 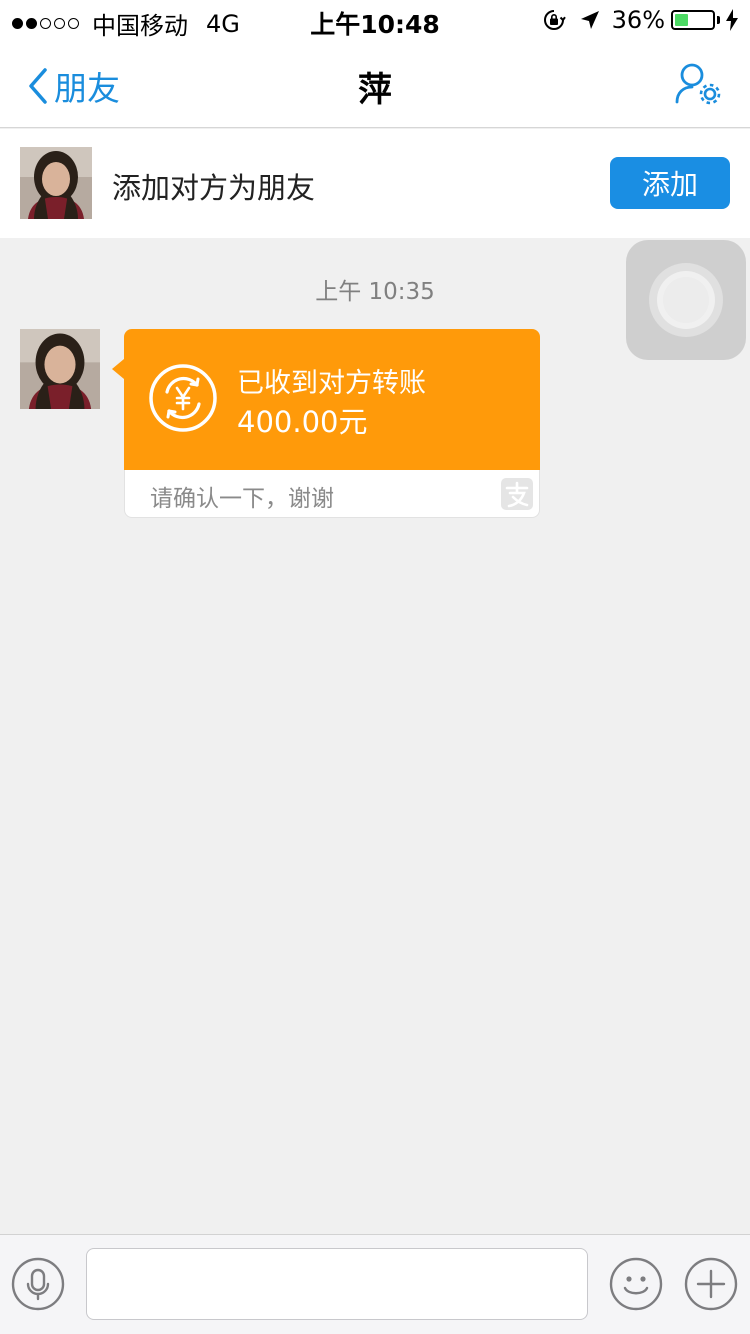 What do you see at coordinates (732, 20) in the screenshot?
I see `charging-bolt-icon` at bounding box center [732, 20].